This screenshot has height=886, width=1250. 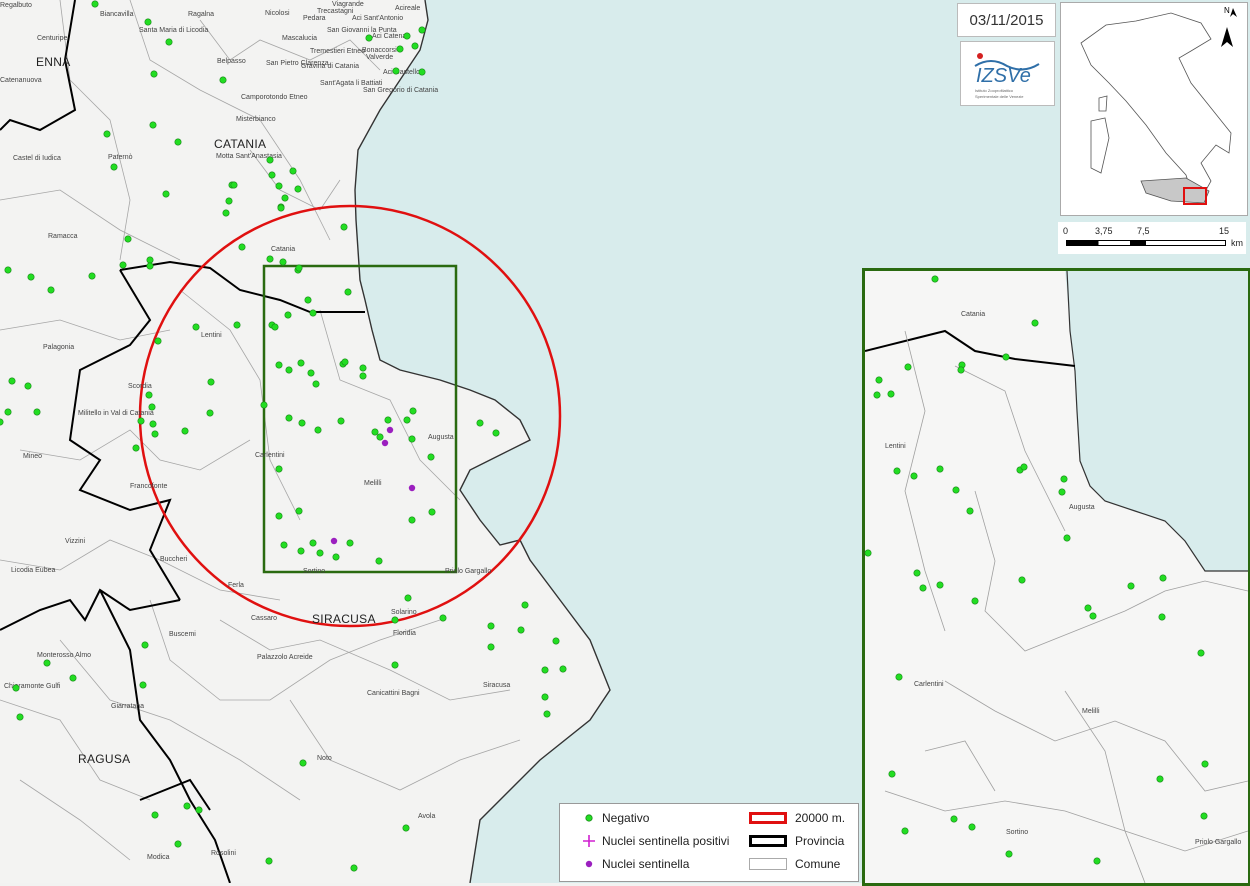 What do you see at coordinates (33, 570) in the screenshot?
I see `comune-label: Licodia Eubea` at bounding box center [33, 570].